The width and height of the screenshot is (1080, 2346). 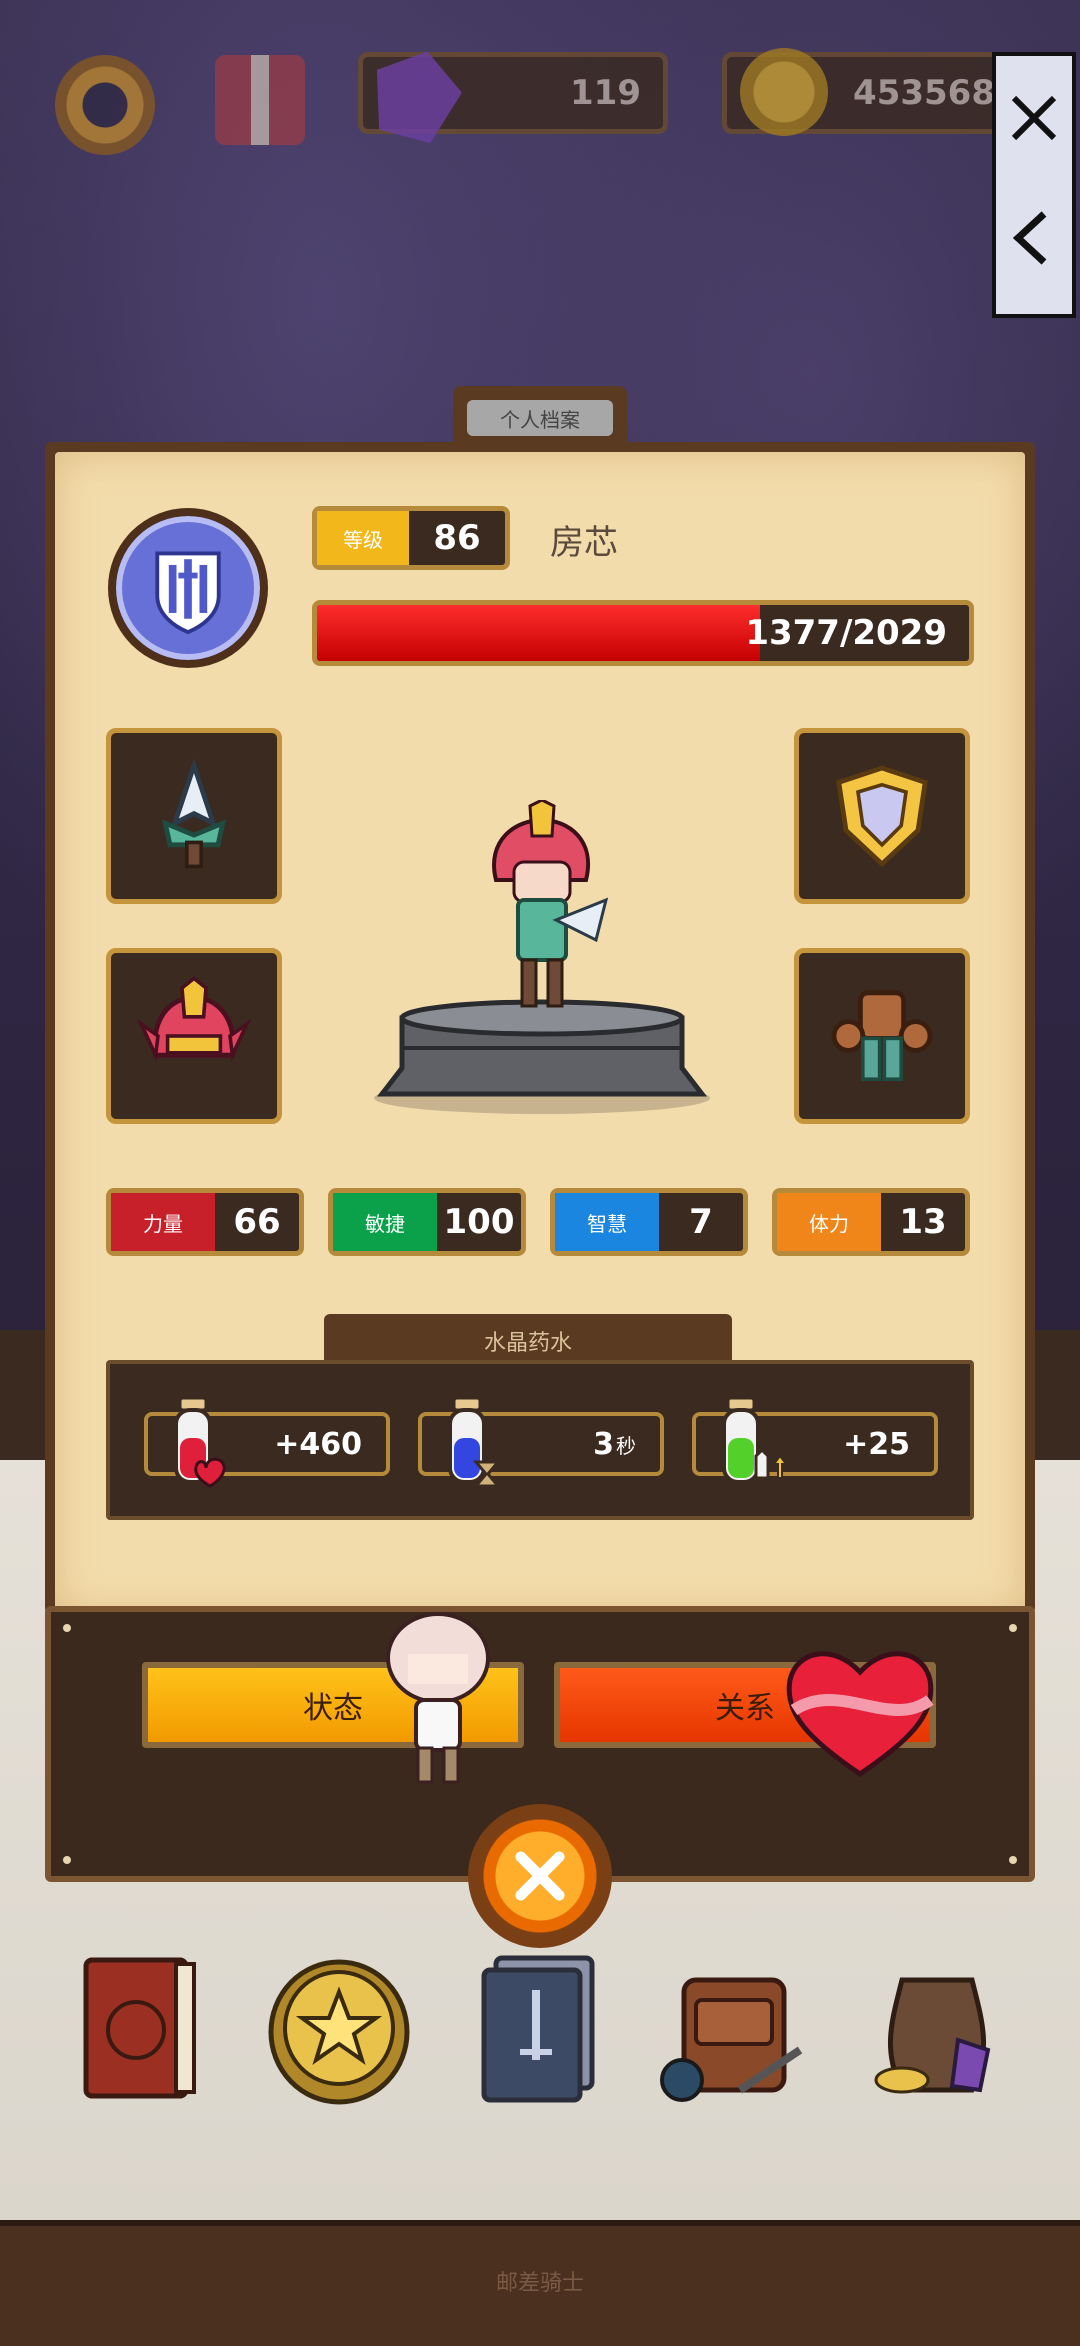 What do you see at coordinates (754, 1440) in the screenshot?
I see `green-potion-sword-icon` at bounding box center [754, 1440].